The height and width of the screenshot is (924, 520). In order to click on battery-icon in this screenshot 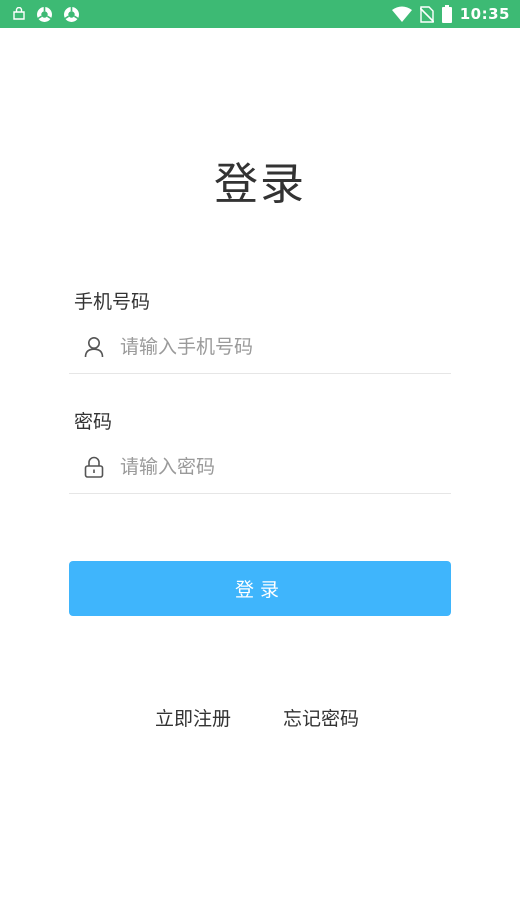, I will do `click(446, 14)`.